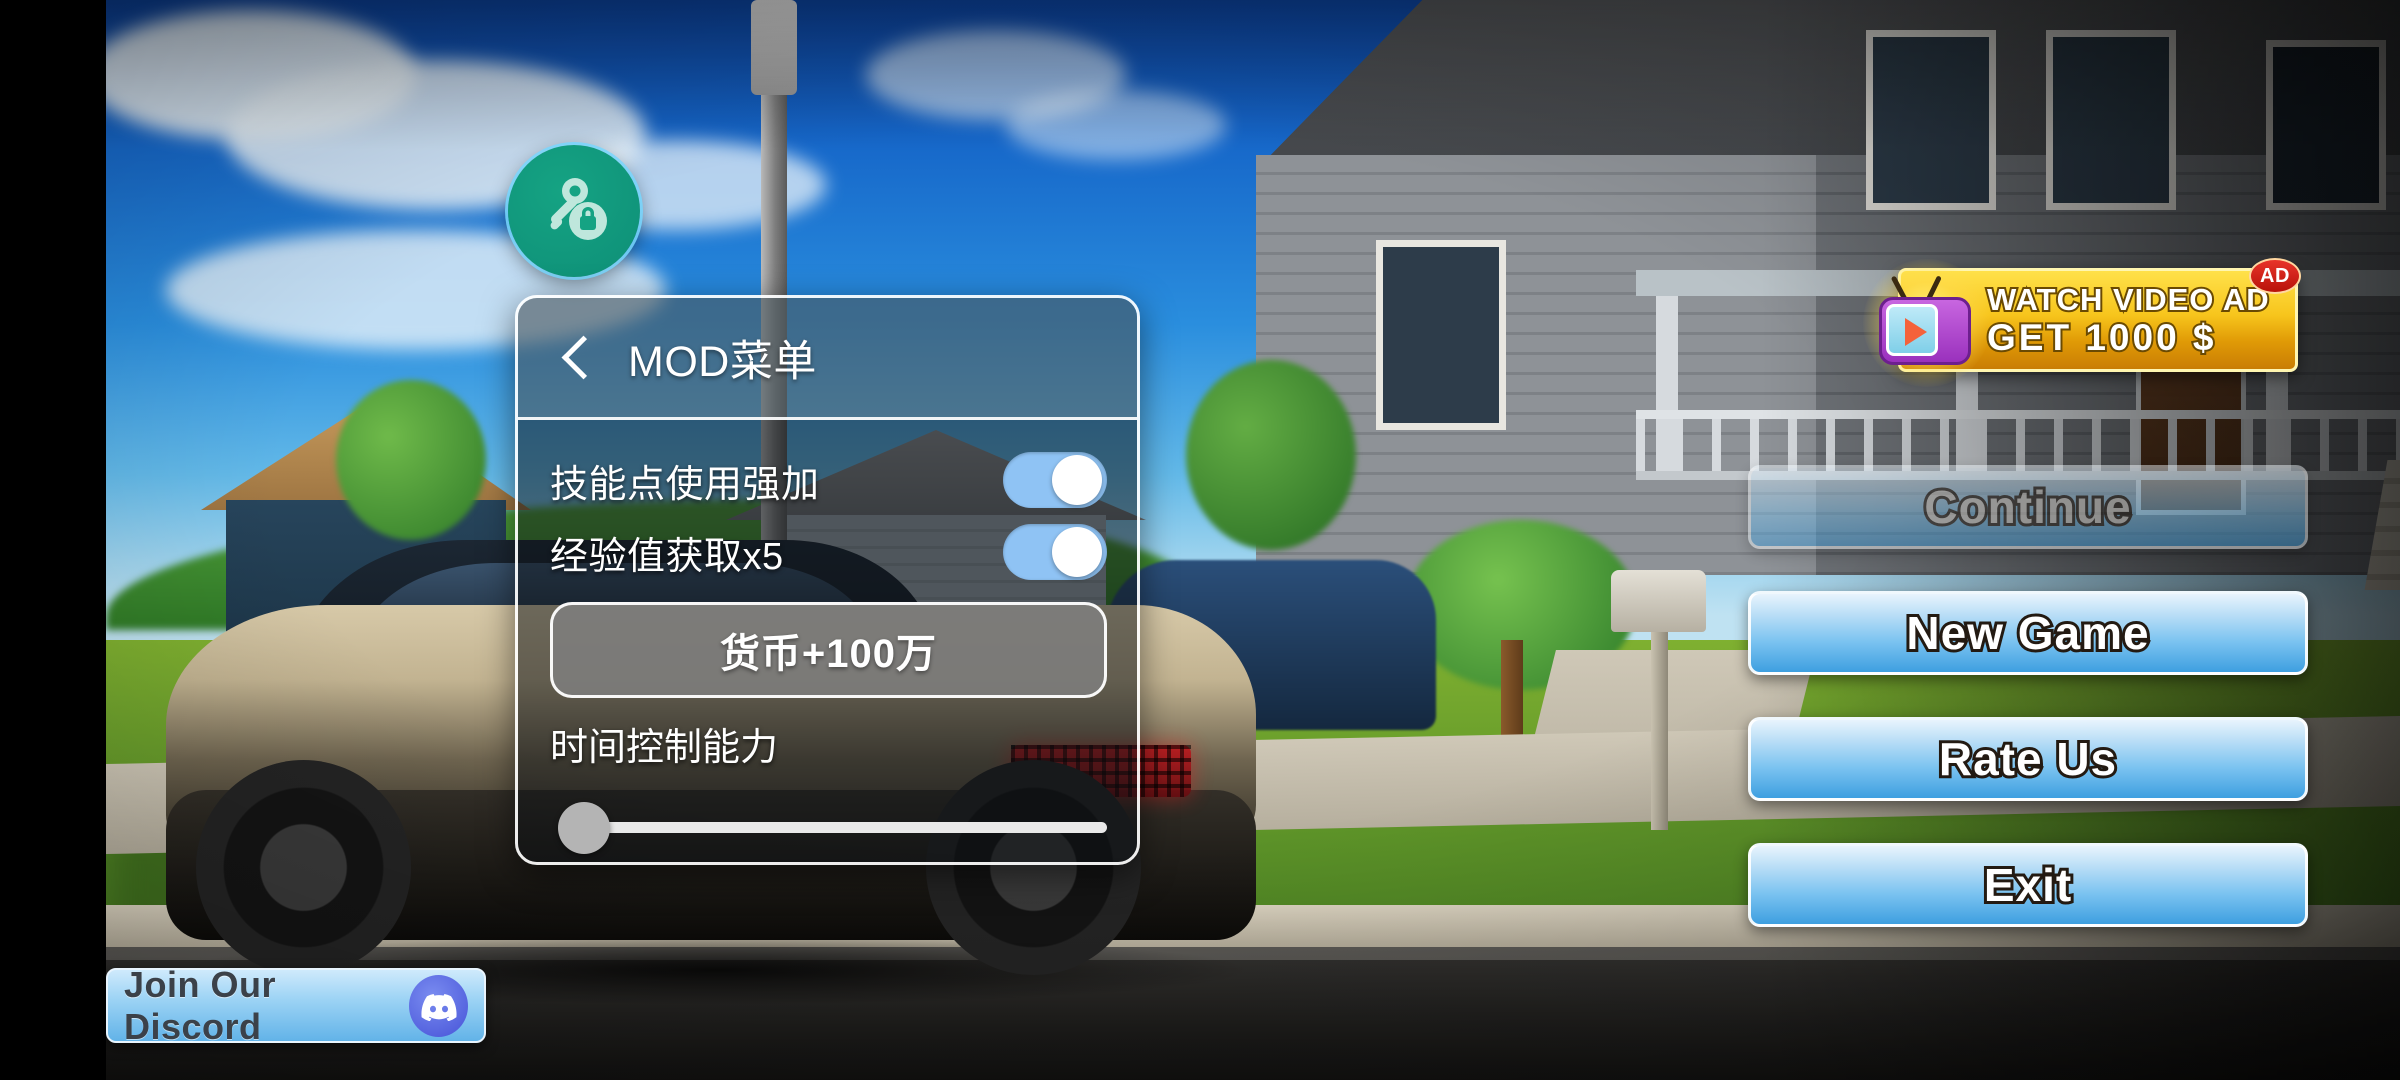 Image resolution: width=2400 pixels, height=1080 pixels. I want to click on time-control-label: 时间控制能力, so click(664, 748).